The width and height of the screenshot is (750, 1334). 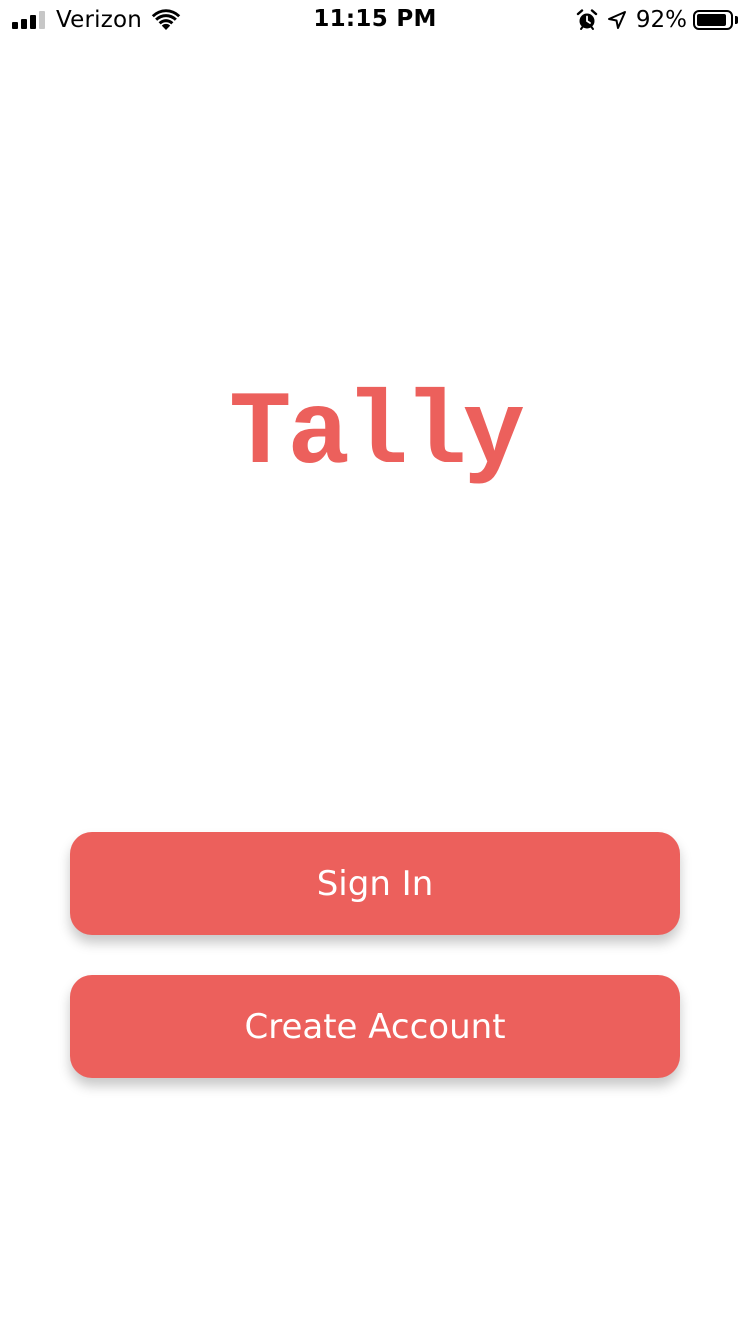 I want to click on battery-cap, so click(x=736, y=20).